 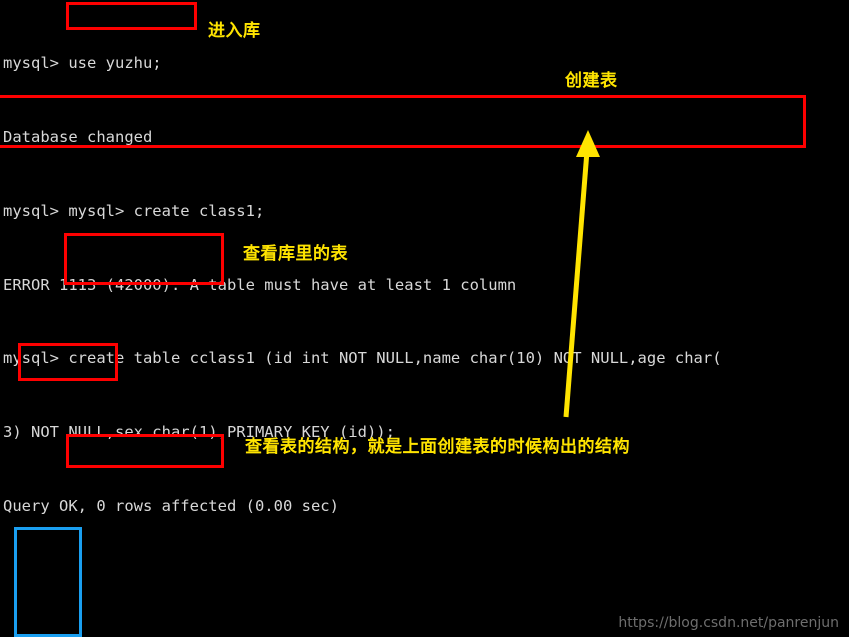 I want to click on annotation-enter-database: 进入库, so click(x=234, y=31).